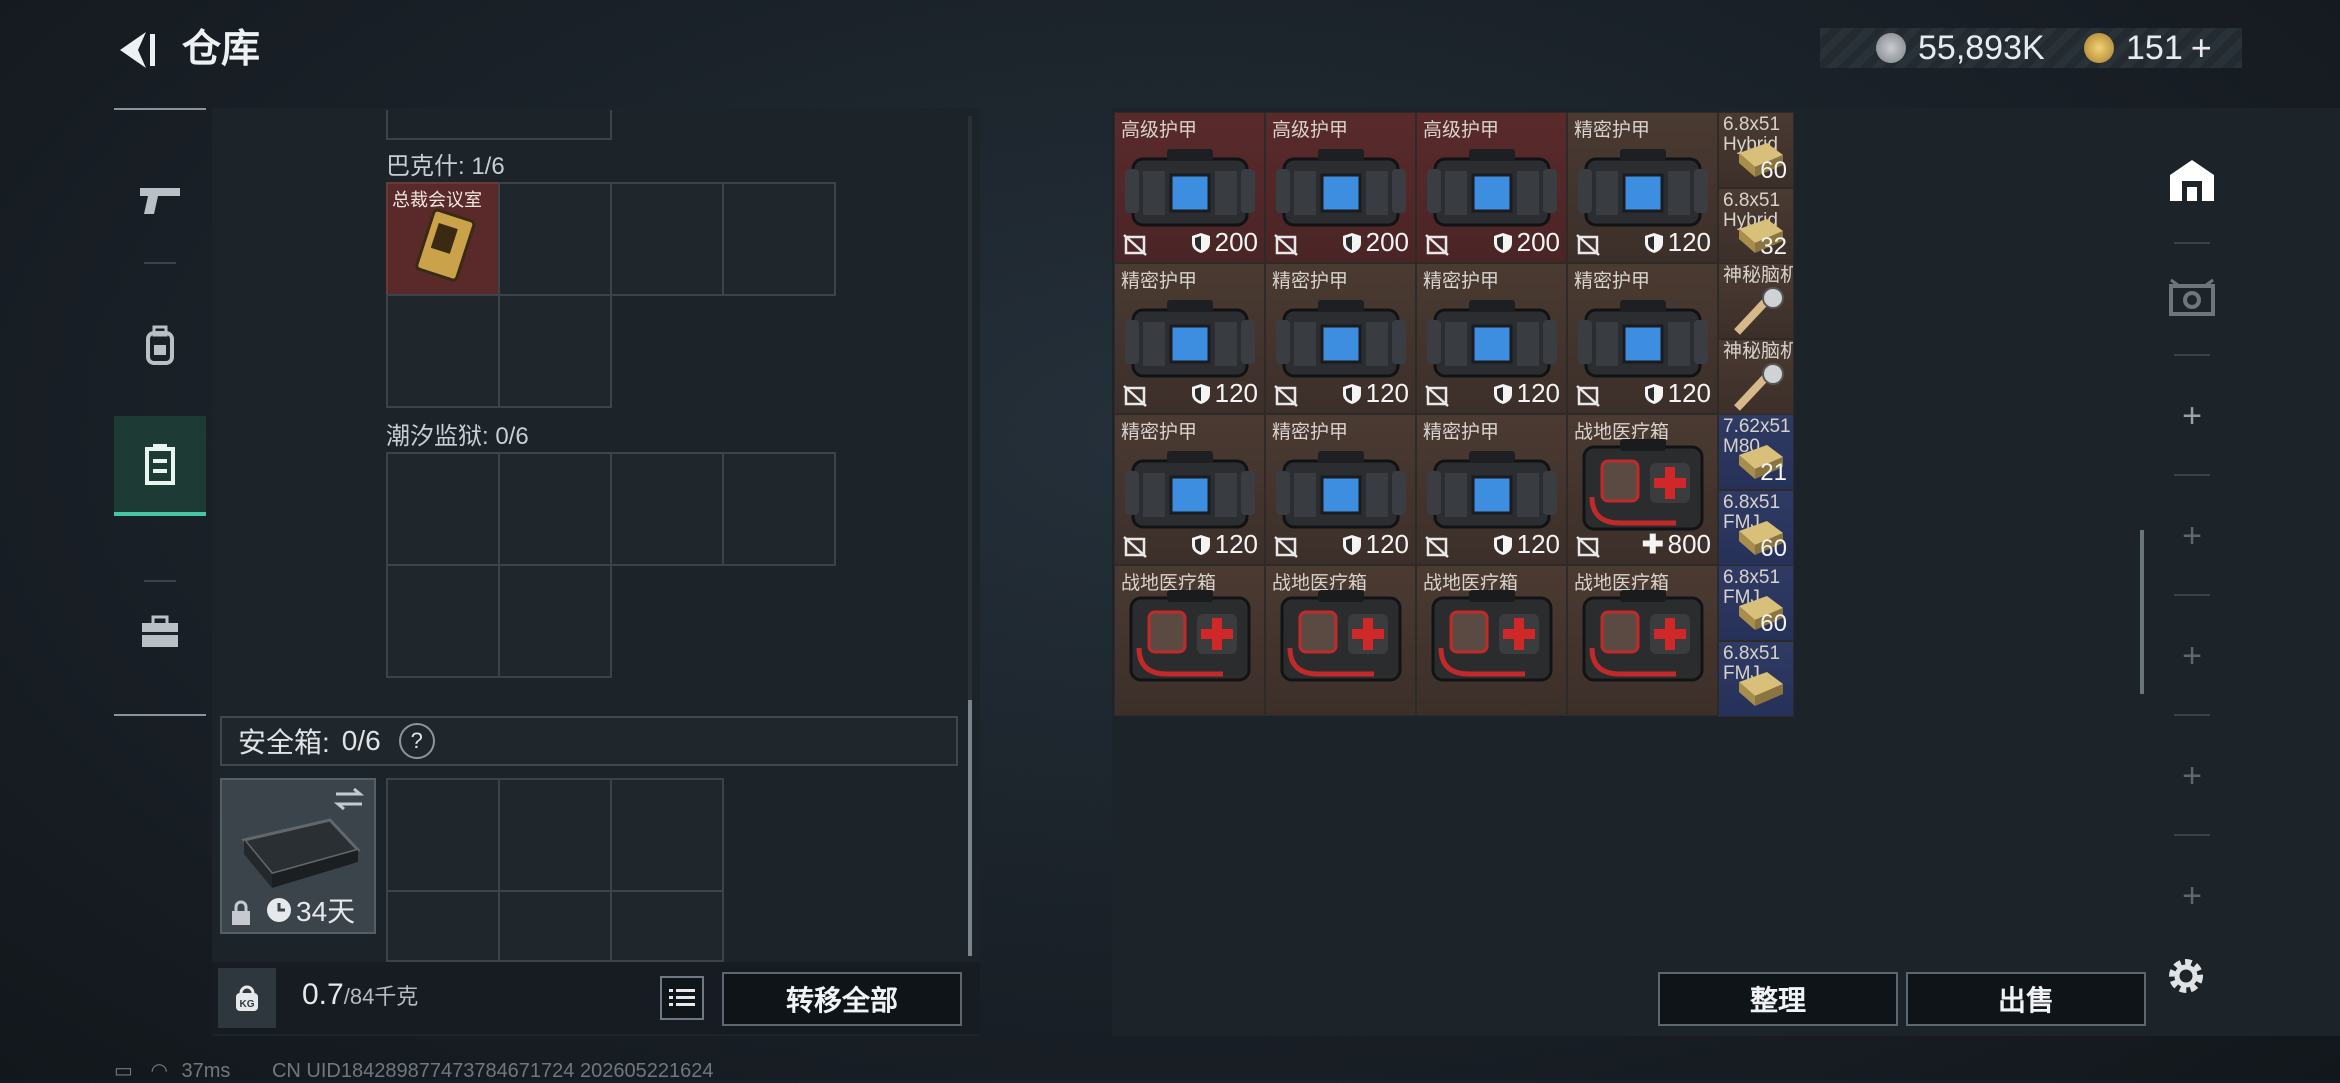 The width and height of the screenshot is (2340, 1083). Describe the element at coordinates (138, 50) in the screenshot. I see `back-button` at that location.